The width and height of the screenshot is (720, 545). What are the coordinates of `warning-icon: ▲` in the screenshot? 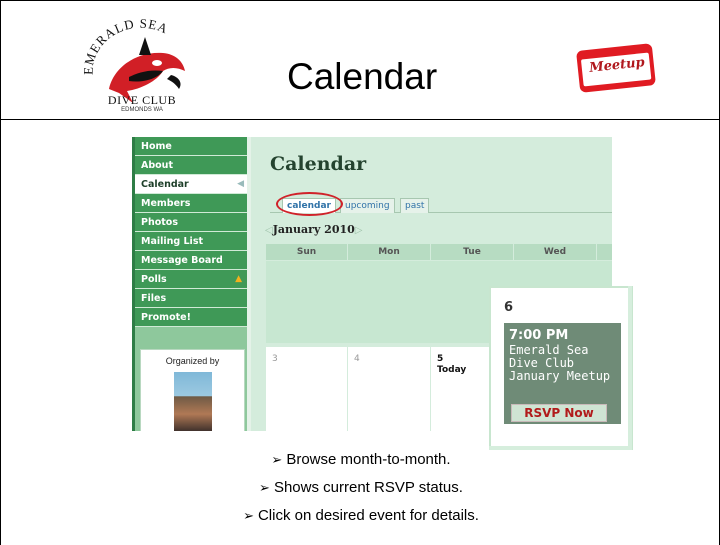 It's located at (238, 279).